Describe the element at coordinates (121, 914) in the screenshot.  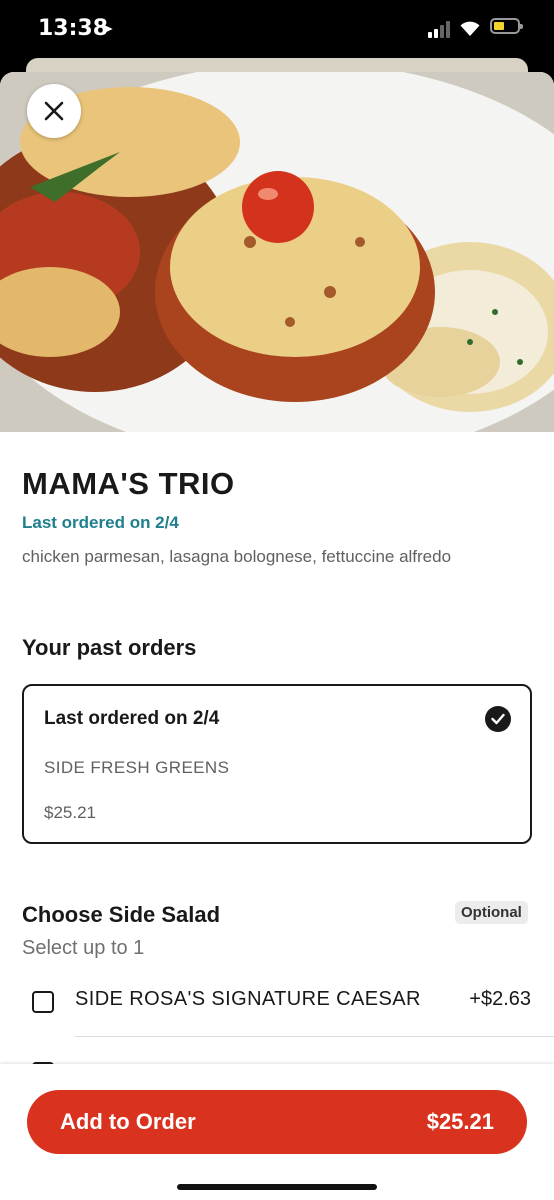
I see `side-salad-heading: Choose Side Salad` at that location.